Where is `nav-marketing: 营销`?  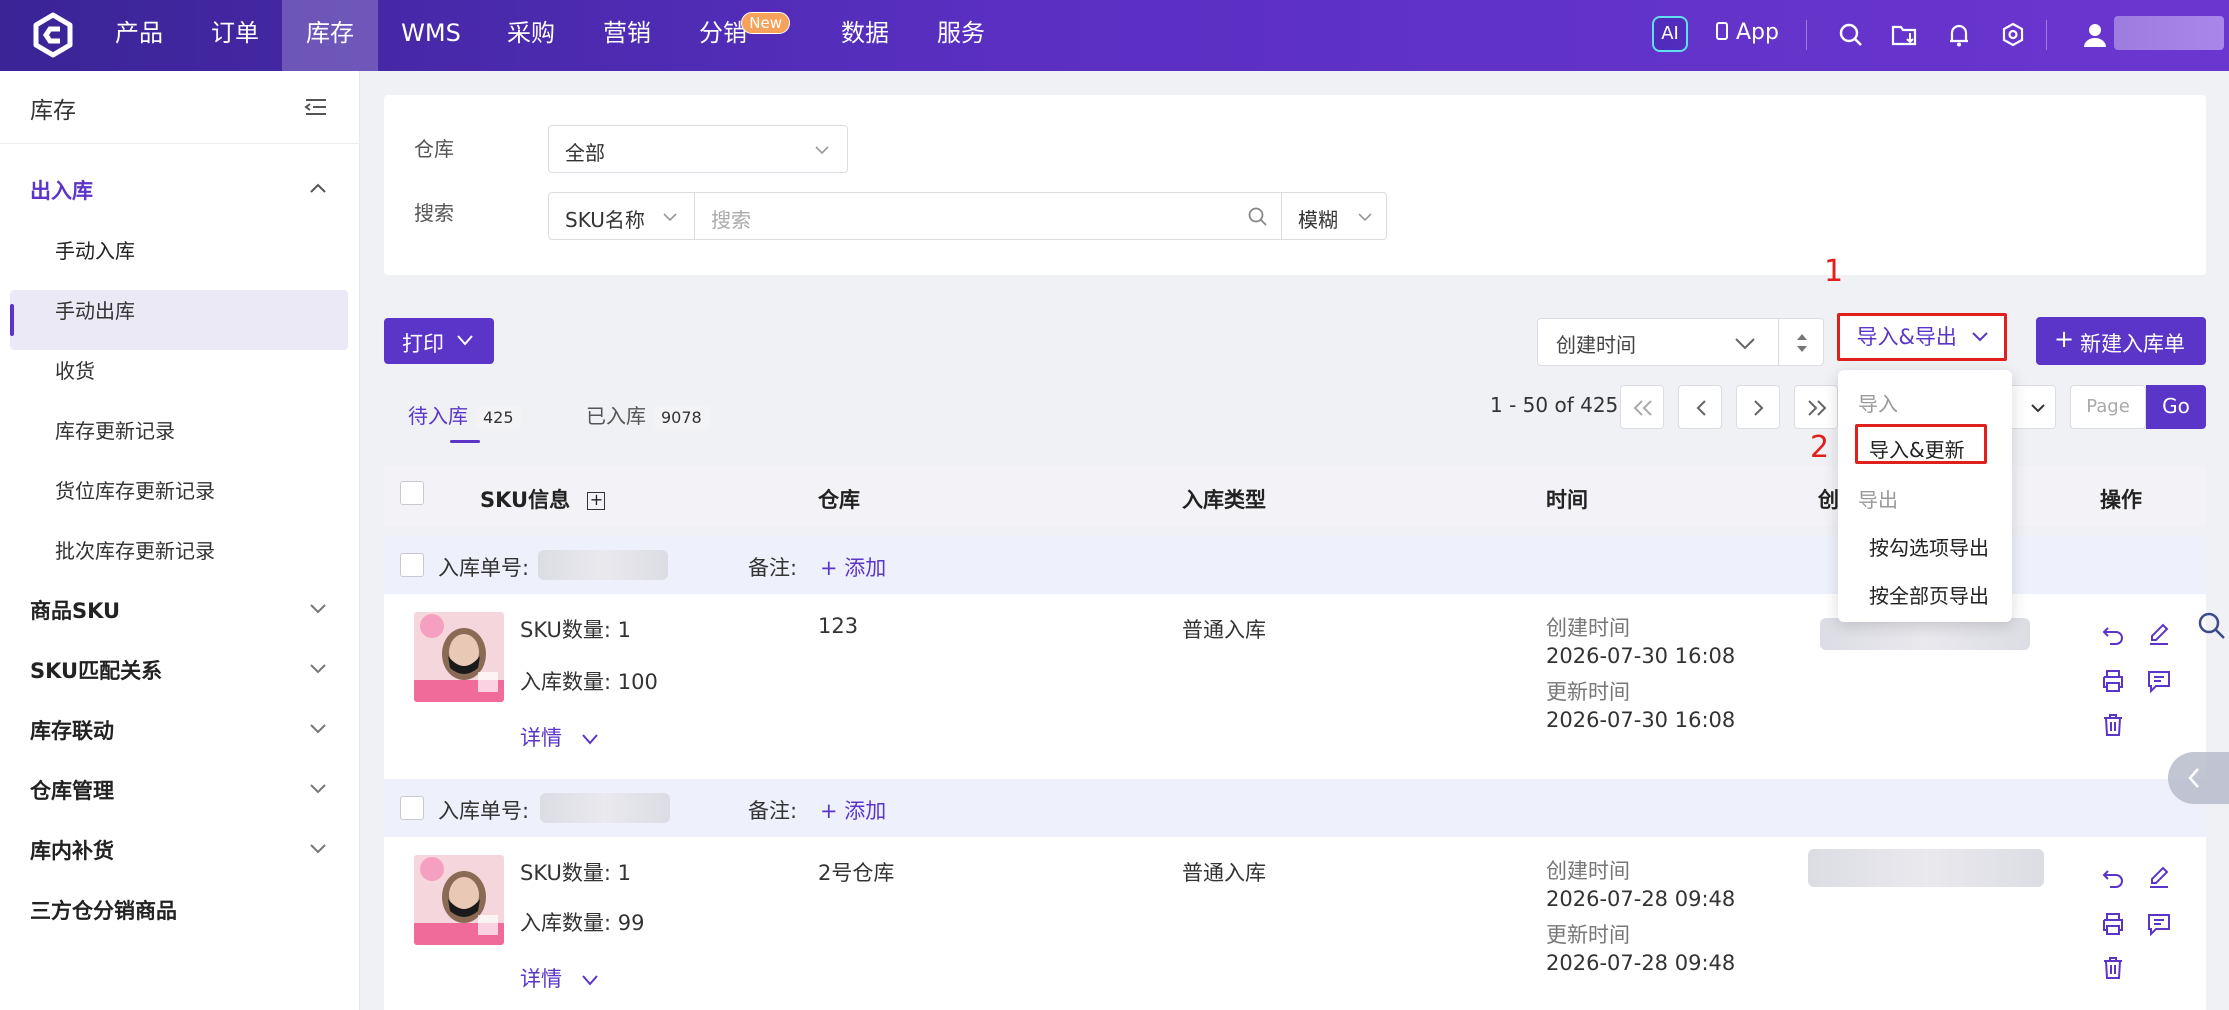
nav-marketing: 营销 is located at coordinates (627, 35).